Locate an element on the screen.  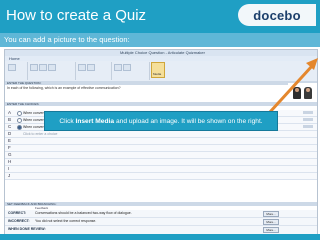
choice-row: G is located at coordinates (161, 155).